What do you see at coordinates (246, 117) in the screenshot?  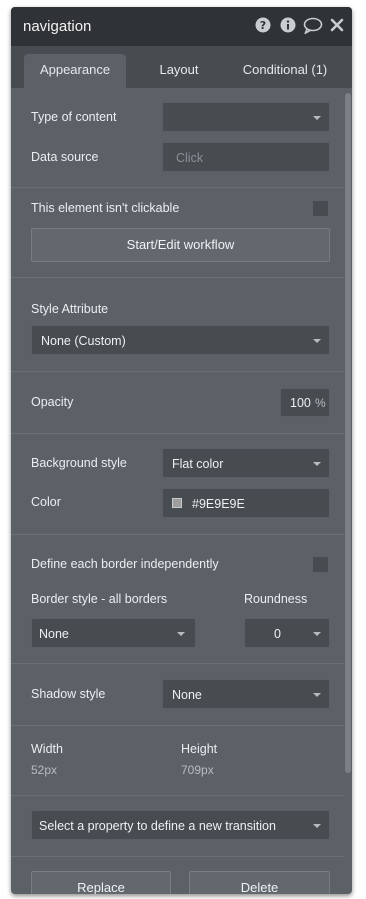 I see `type-of-content-dropdown` at bounding box center [246, 117].